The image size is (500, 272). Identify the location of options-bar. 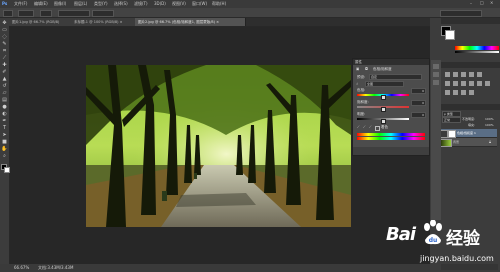
(250, 13).